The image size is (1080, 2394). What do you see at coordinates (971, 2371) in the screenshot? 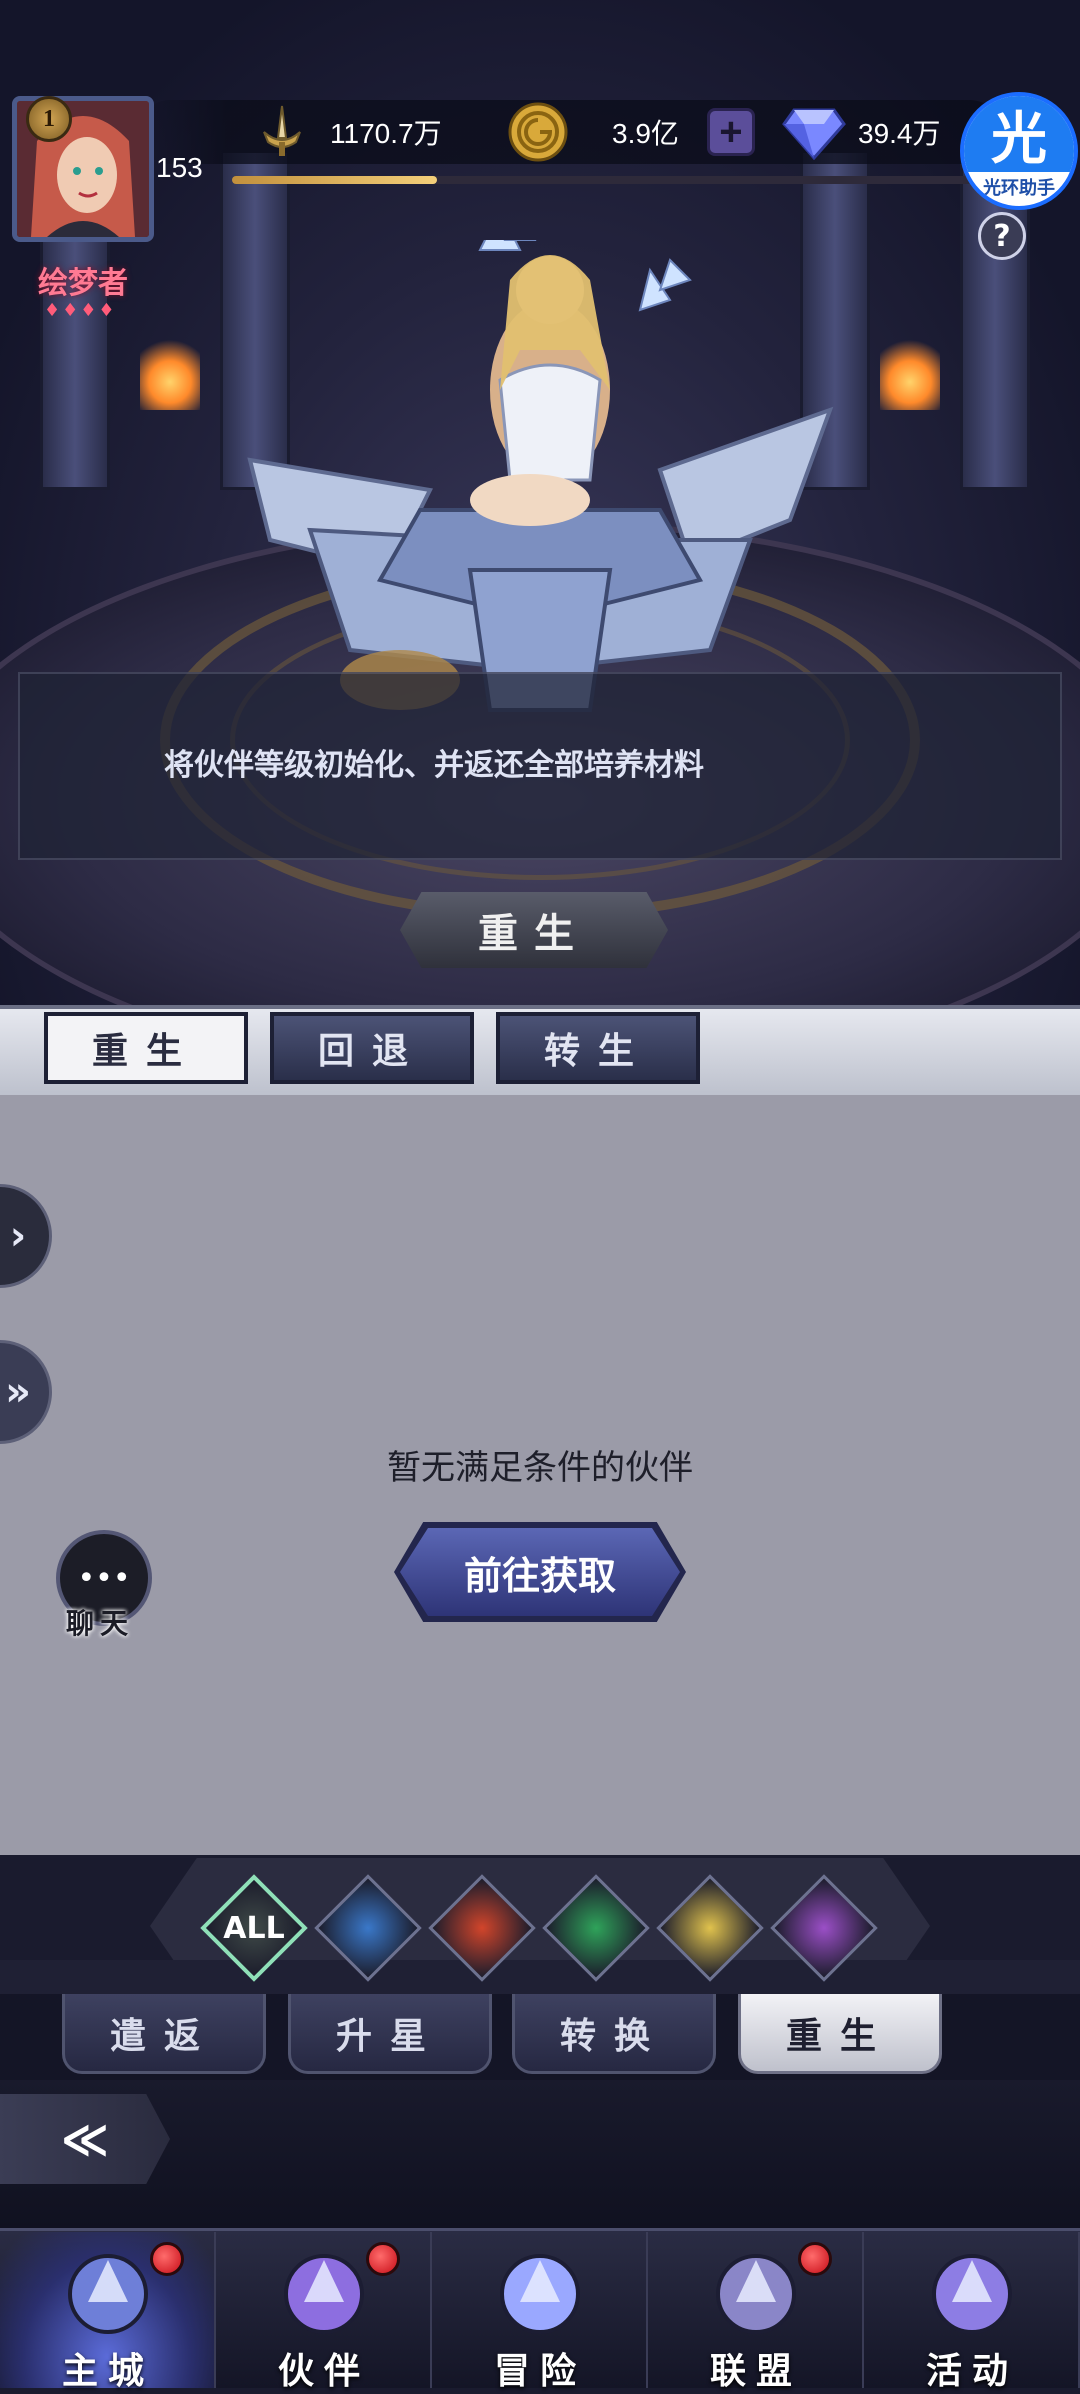
I see `nav-label: 活动` at bounding box center [971, 2371].